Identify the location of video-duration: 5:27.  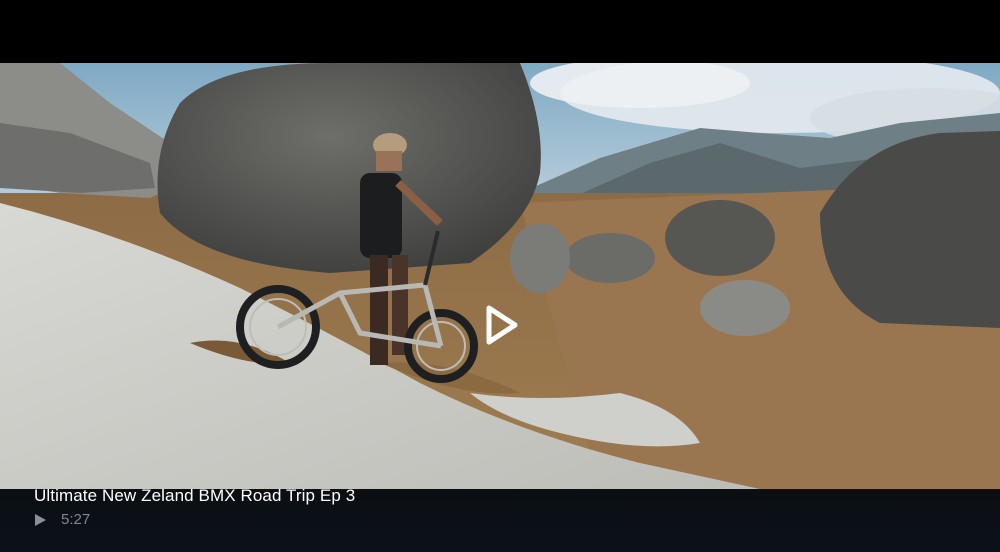
(76, 519).